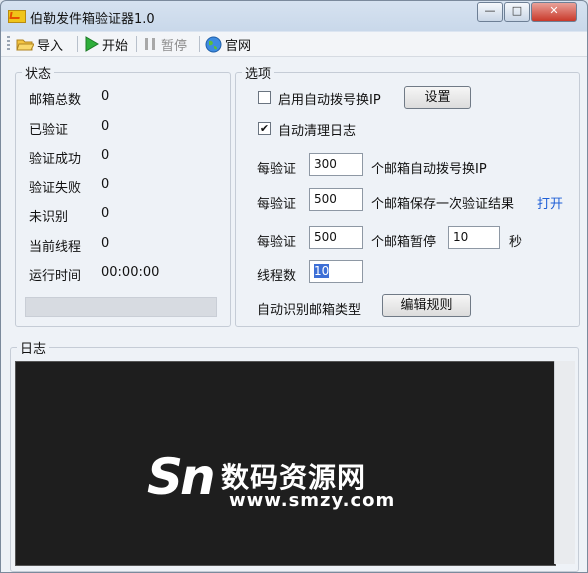 This screenshot has width=588, height=573. What do you see at coordinates (404, 242) in the screenshot?
I see `pause-suffix-label: 个邮箱暂停` at bounding box center [404, 242].